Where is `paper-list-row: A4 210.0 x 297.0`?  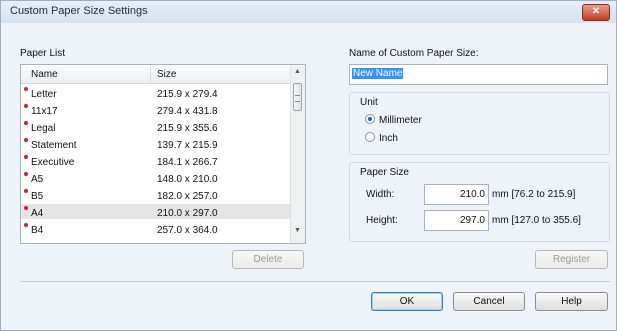 paper-list-row: A4 210.0 x 297.0 is located at coordinates (156, 211).